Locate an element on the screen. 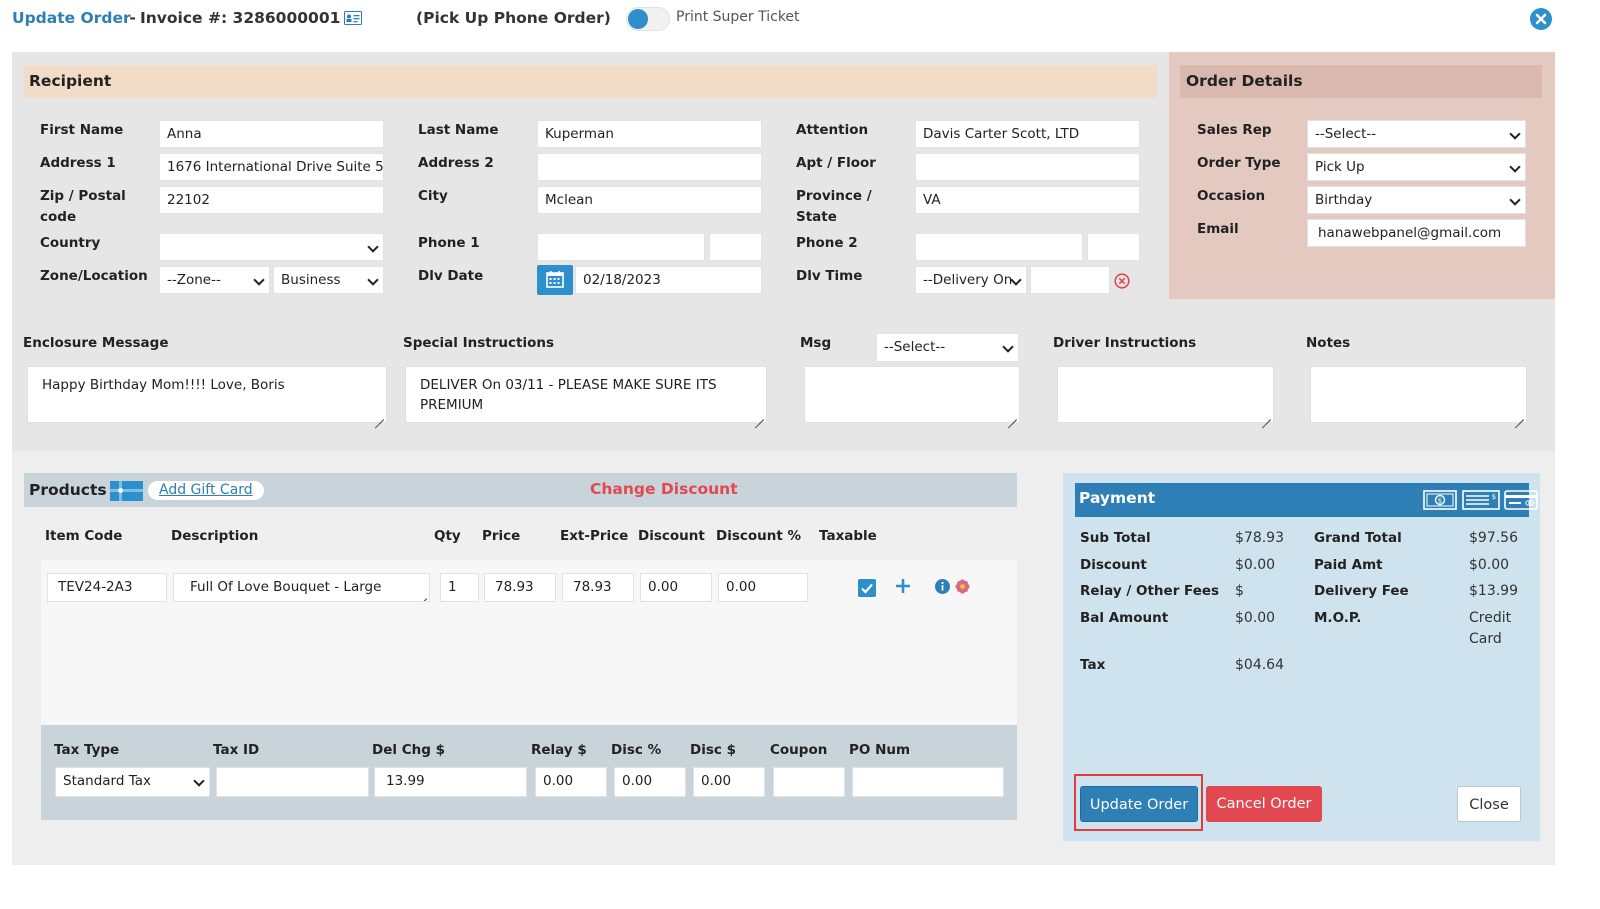 The width and height of the screenshot is (1600, 909). add-gift-card-link: Add Gift Card is located at coordinates (206, 490).